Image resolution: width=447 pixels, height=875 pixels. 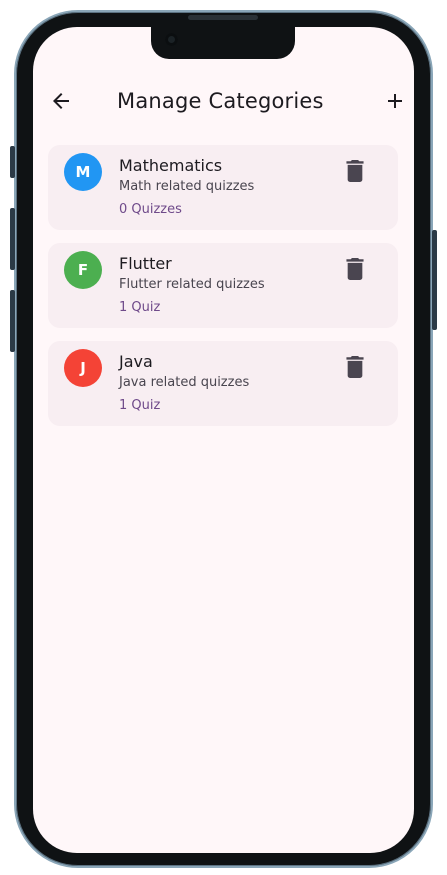 I want to click on category-name: Flutter, so click(x=145, y=263).